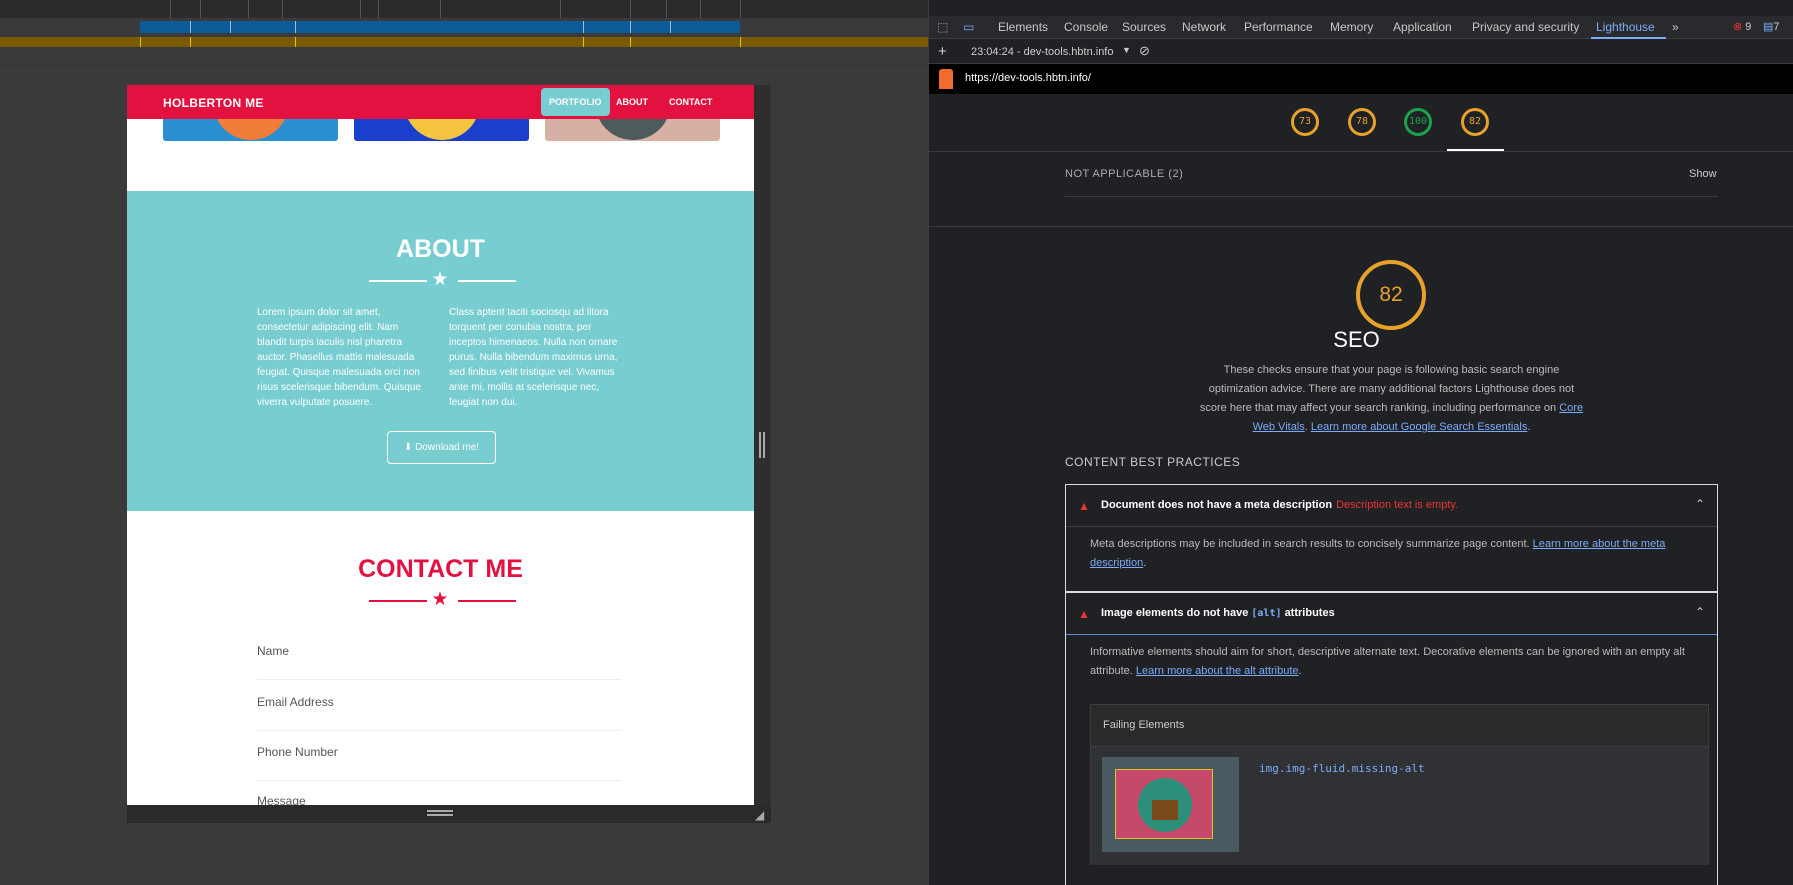  Describe the element at coordinates (440, 249) in the screenshot. I see `about-title: ABOUT` at that location.